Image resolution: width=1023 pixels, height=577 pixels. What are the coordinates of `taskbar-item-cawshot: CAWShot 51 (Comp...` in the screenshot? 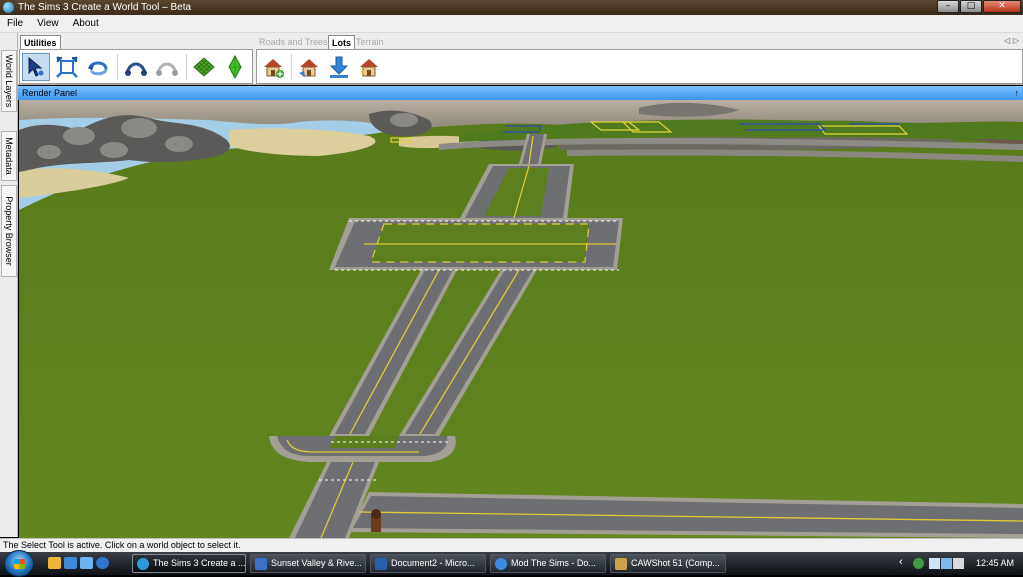 It's located at (668, 563).